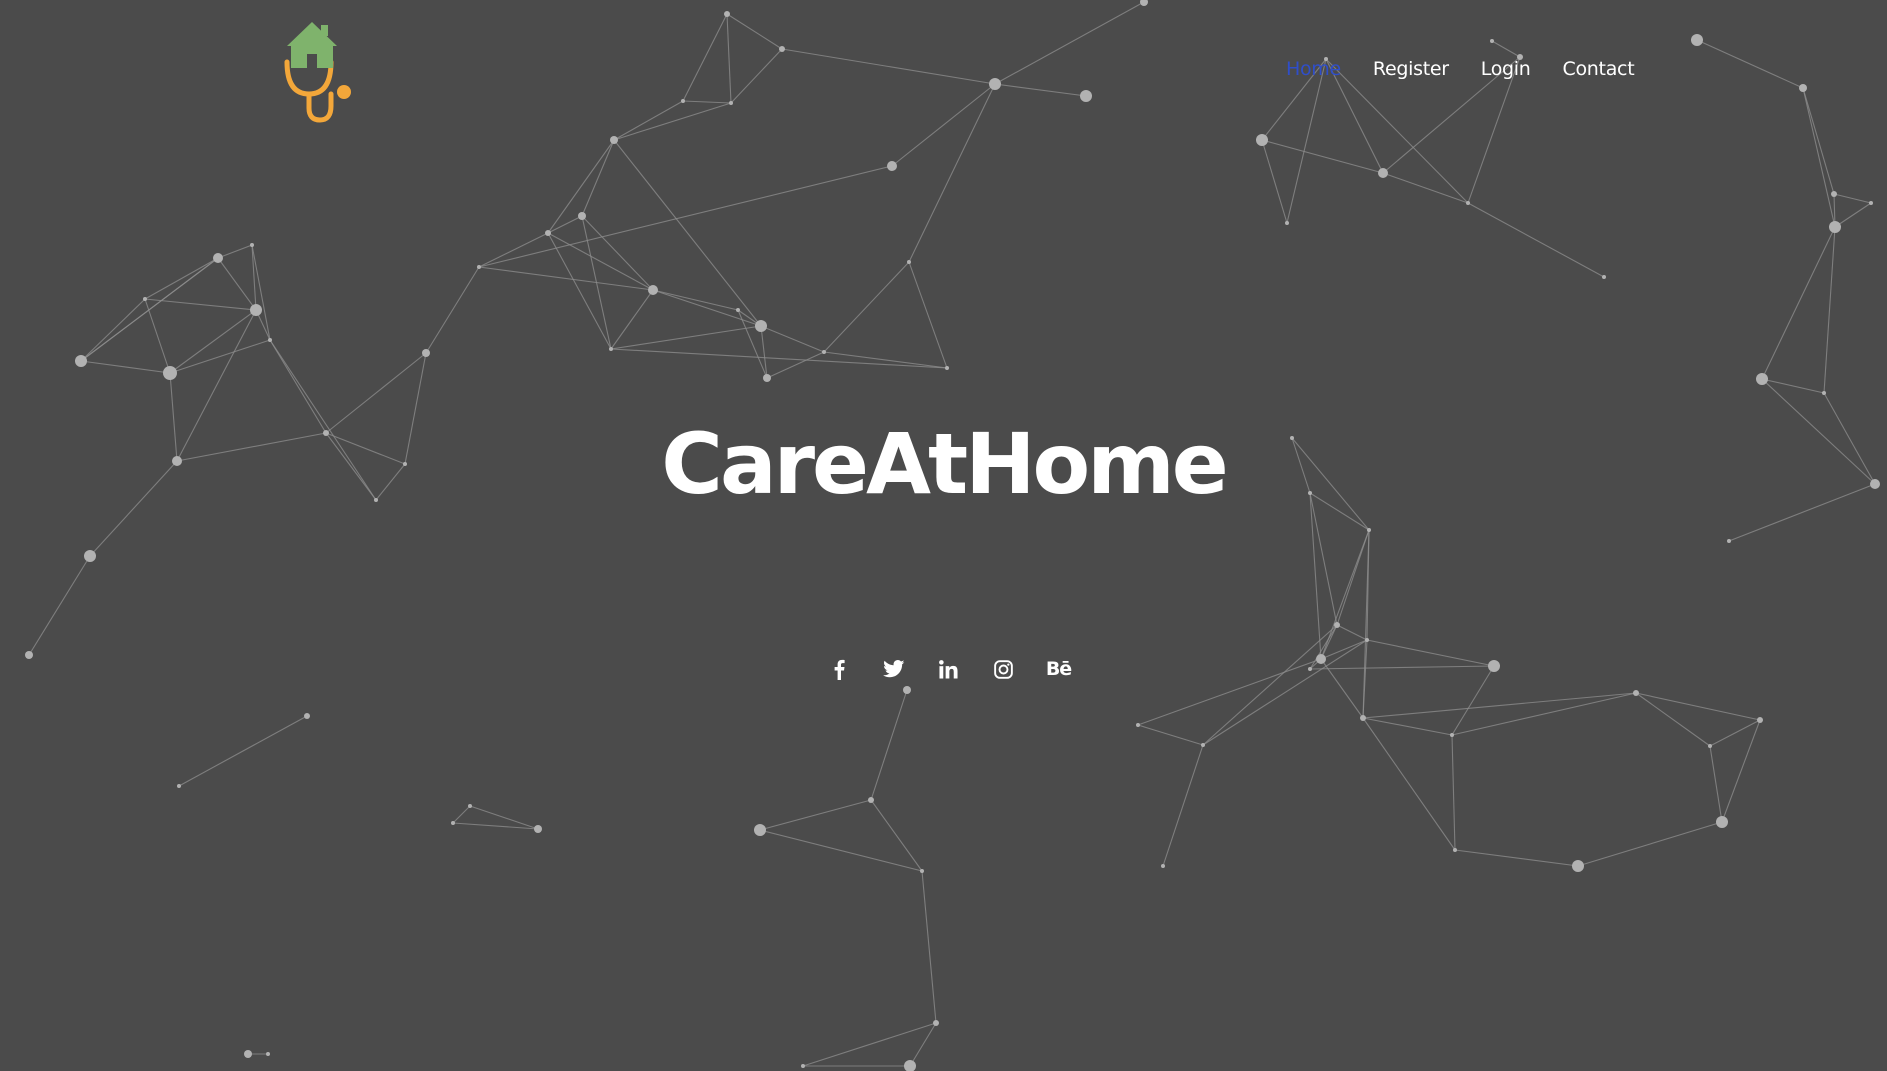 Image resolution: width=1887 pixels, height=1071 pixels. I want to click on linkedin-link, so click(948, 669).